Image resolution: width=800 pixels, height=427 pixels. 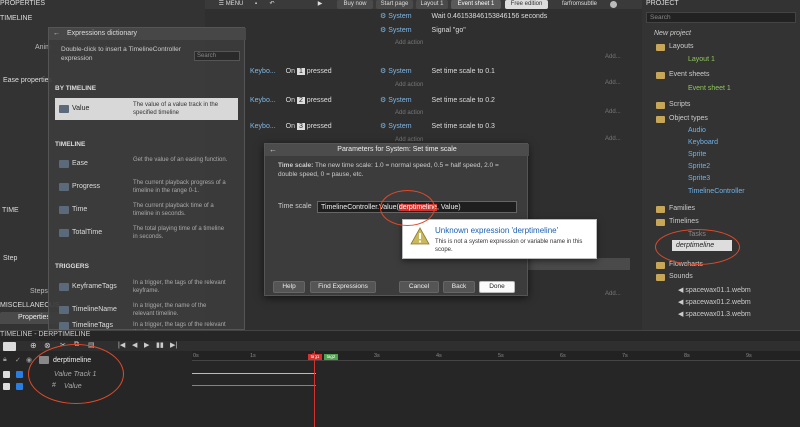 What do you see at coordinates (254, 373) in the screenshot?
I see `track-bar` at bounding box center [254, 373].